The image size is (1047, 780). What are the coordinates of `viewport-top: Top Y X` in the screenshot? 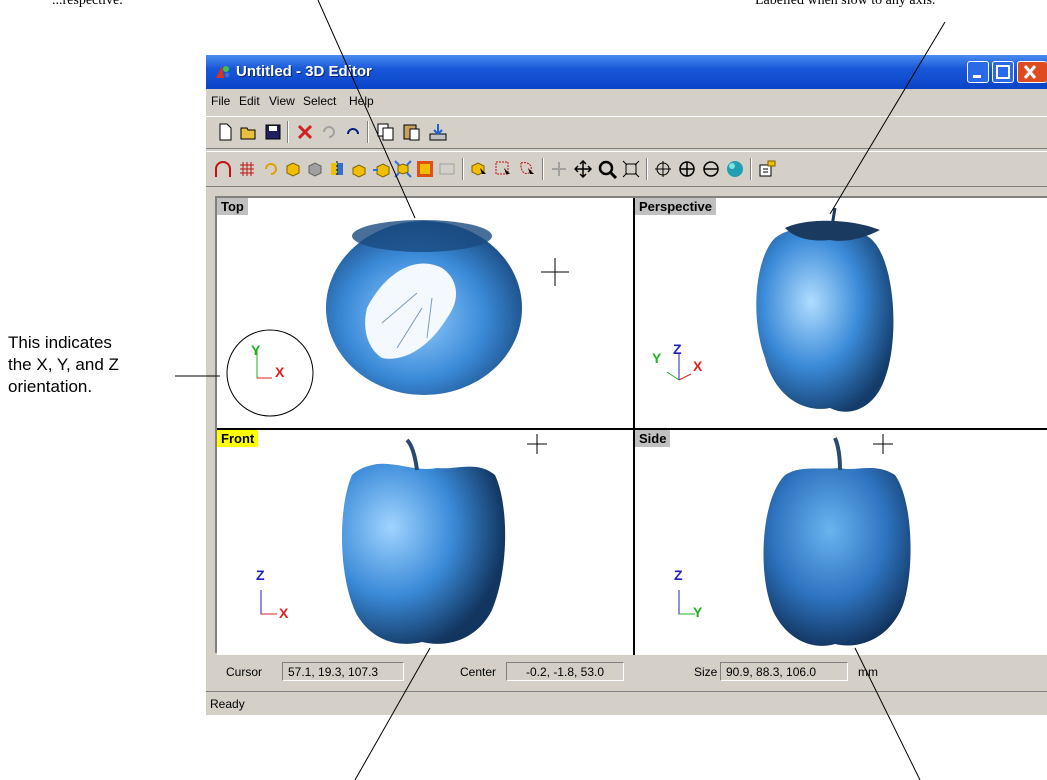 It's located at (425, 313).